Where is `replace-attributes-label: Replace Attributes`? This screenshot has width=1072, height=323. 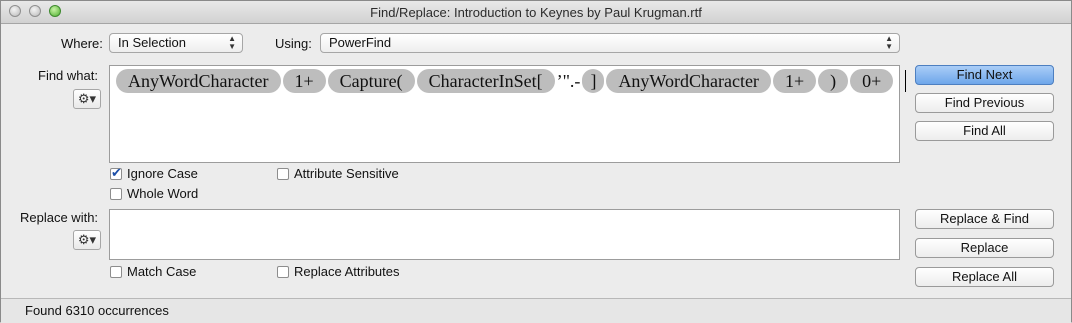 replace-attributes-label: Replace Attributes is located at coordinates (347, 271).